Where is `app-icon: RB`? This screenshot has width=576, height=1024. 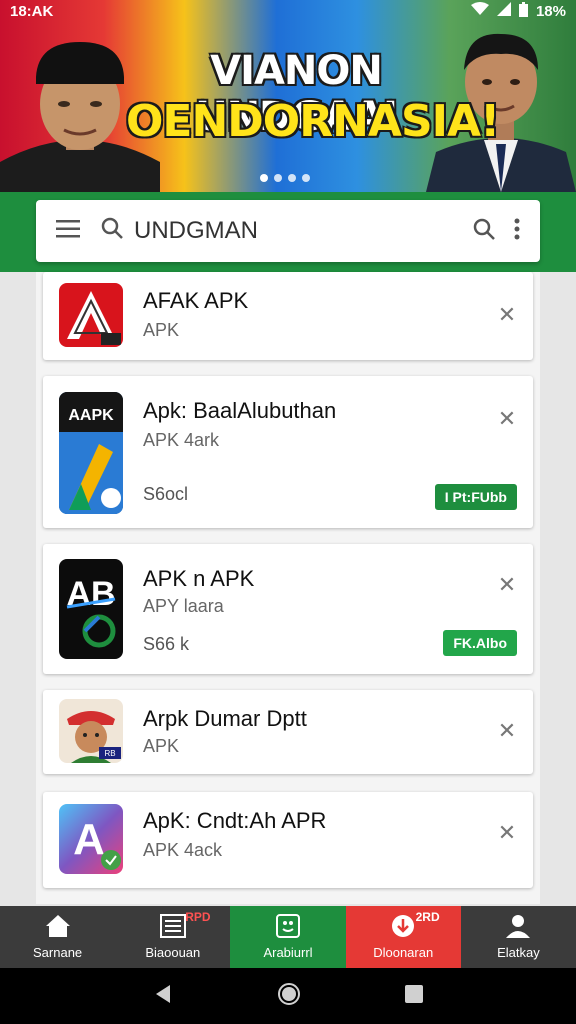 app-icon: RB is located at coordinates (91, 731).